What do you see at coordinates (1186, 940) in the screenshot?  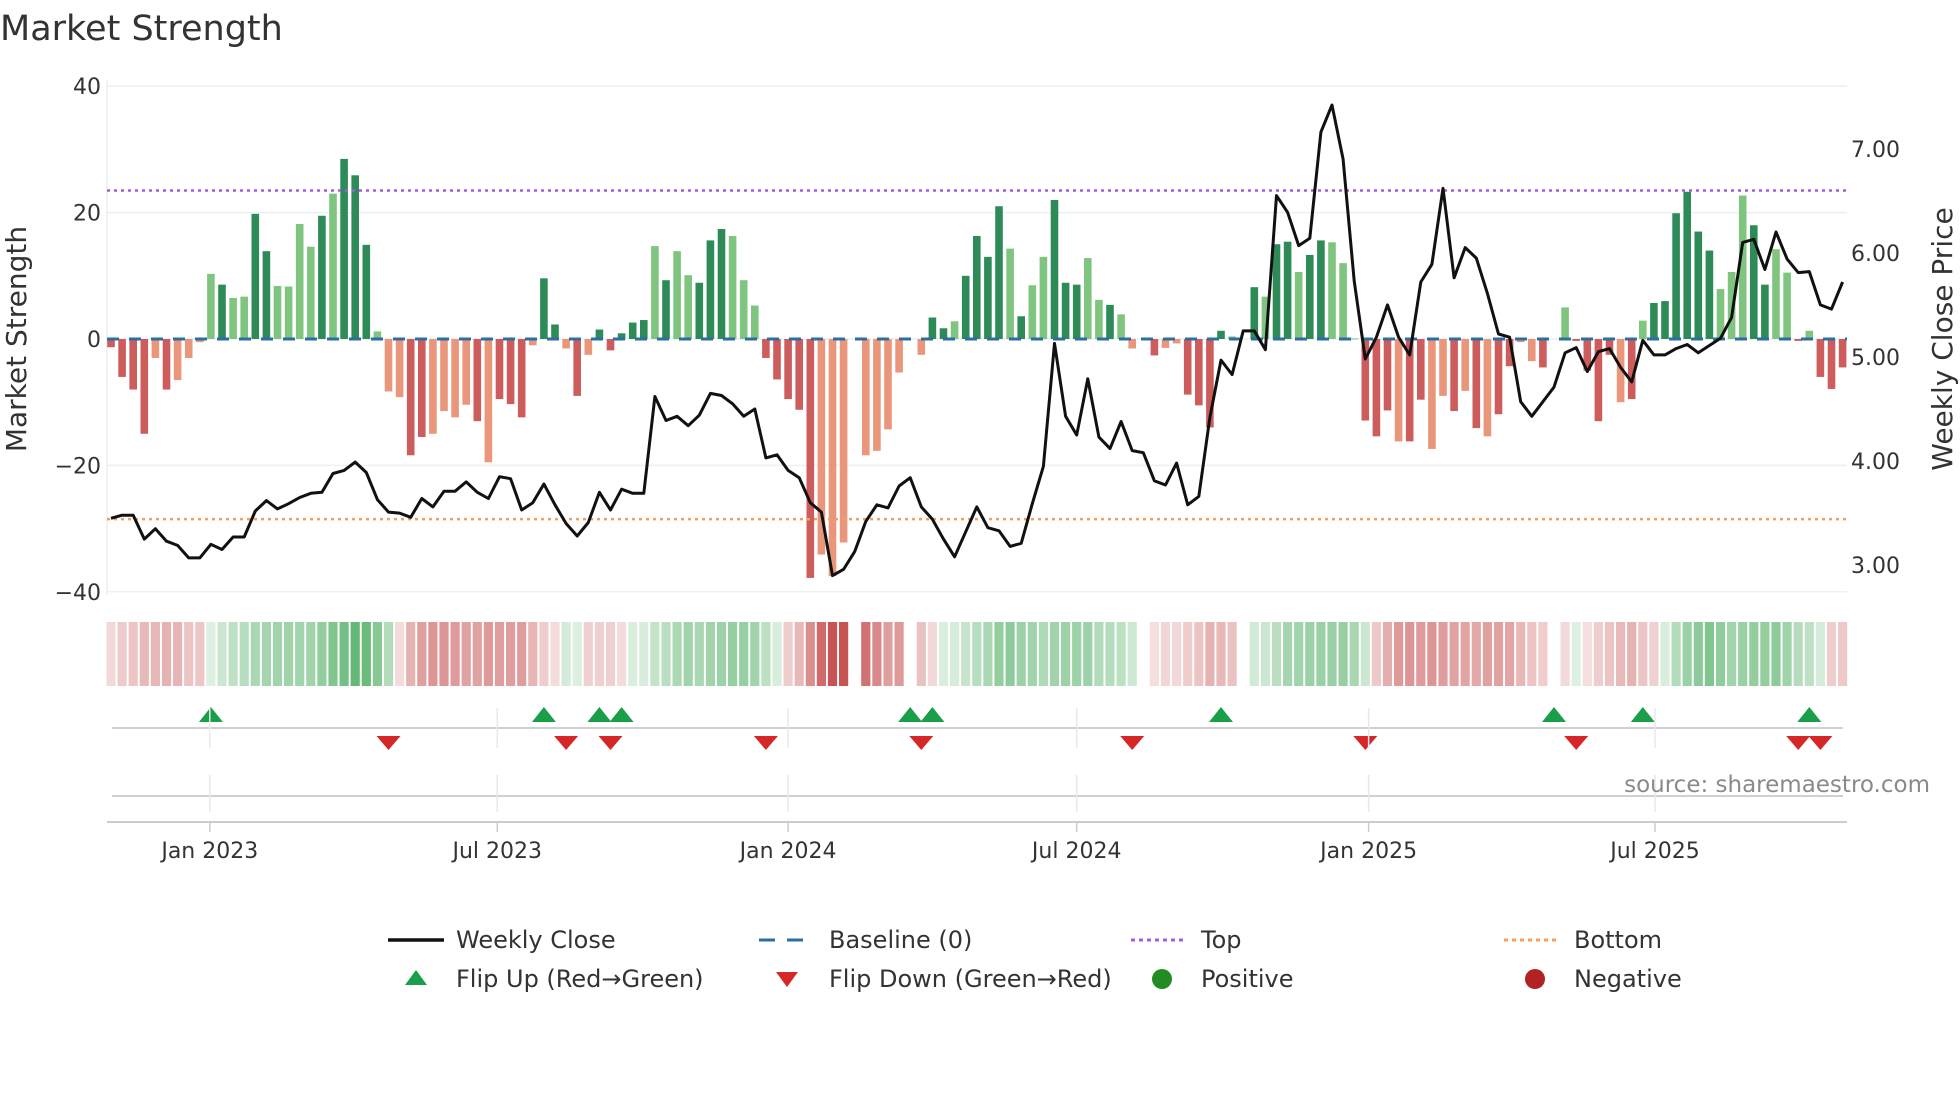 I see `legend-item: Top` at bounding box center [1186, 940].